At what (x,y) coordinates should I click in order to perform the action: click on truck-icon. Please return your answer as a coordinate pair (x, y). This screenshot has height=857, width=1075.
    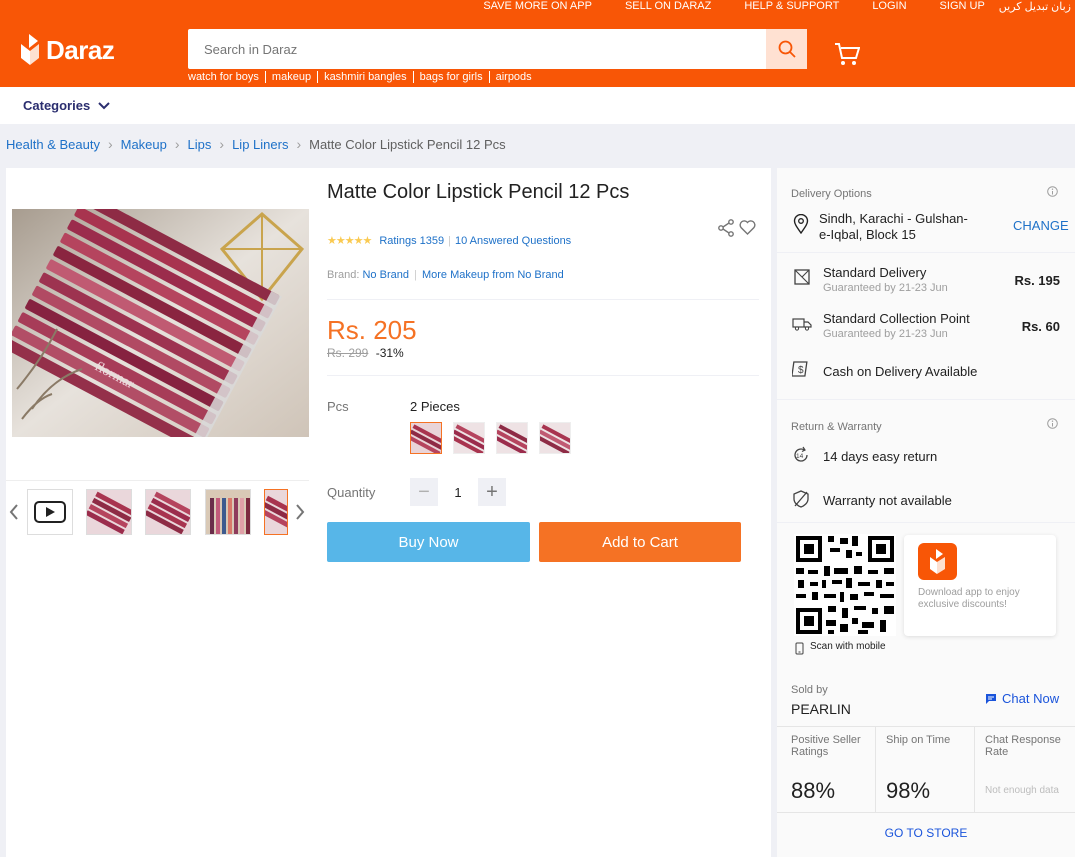
    Looking at the image, I should click on (802, 324).